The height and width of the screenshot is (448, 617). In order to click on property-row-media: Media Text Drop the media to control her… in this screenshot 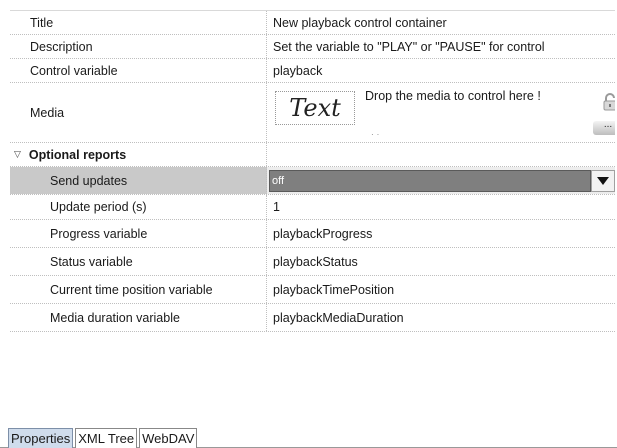, I will do `click(312, 113)`.